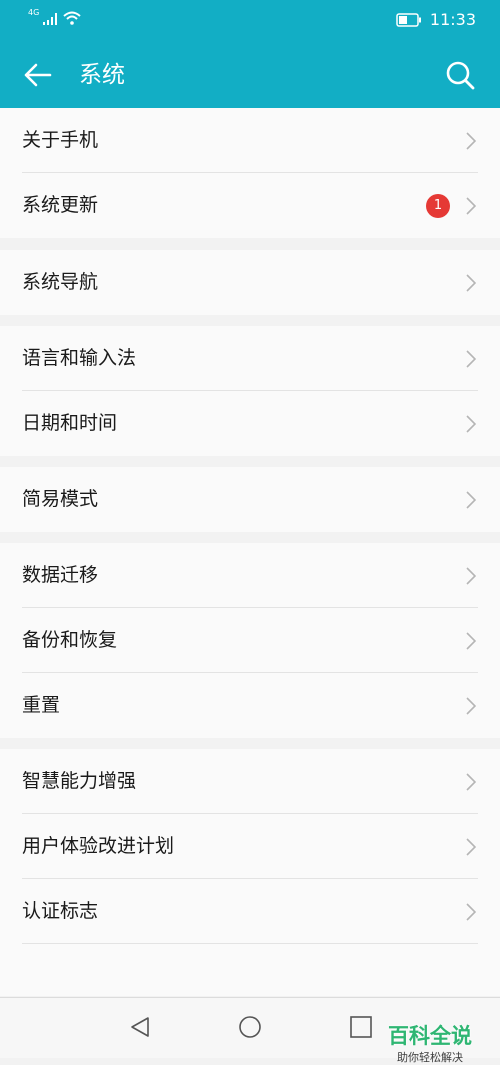 The image size is (500, 1065). Describe the element at coordinates (60, 282) in the screenshot. I see `menu-item-label: 系统导航` at that location.